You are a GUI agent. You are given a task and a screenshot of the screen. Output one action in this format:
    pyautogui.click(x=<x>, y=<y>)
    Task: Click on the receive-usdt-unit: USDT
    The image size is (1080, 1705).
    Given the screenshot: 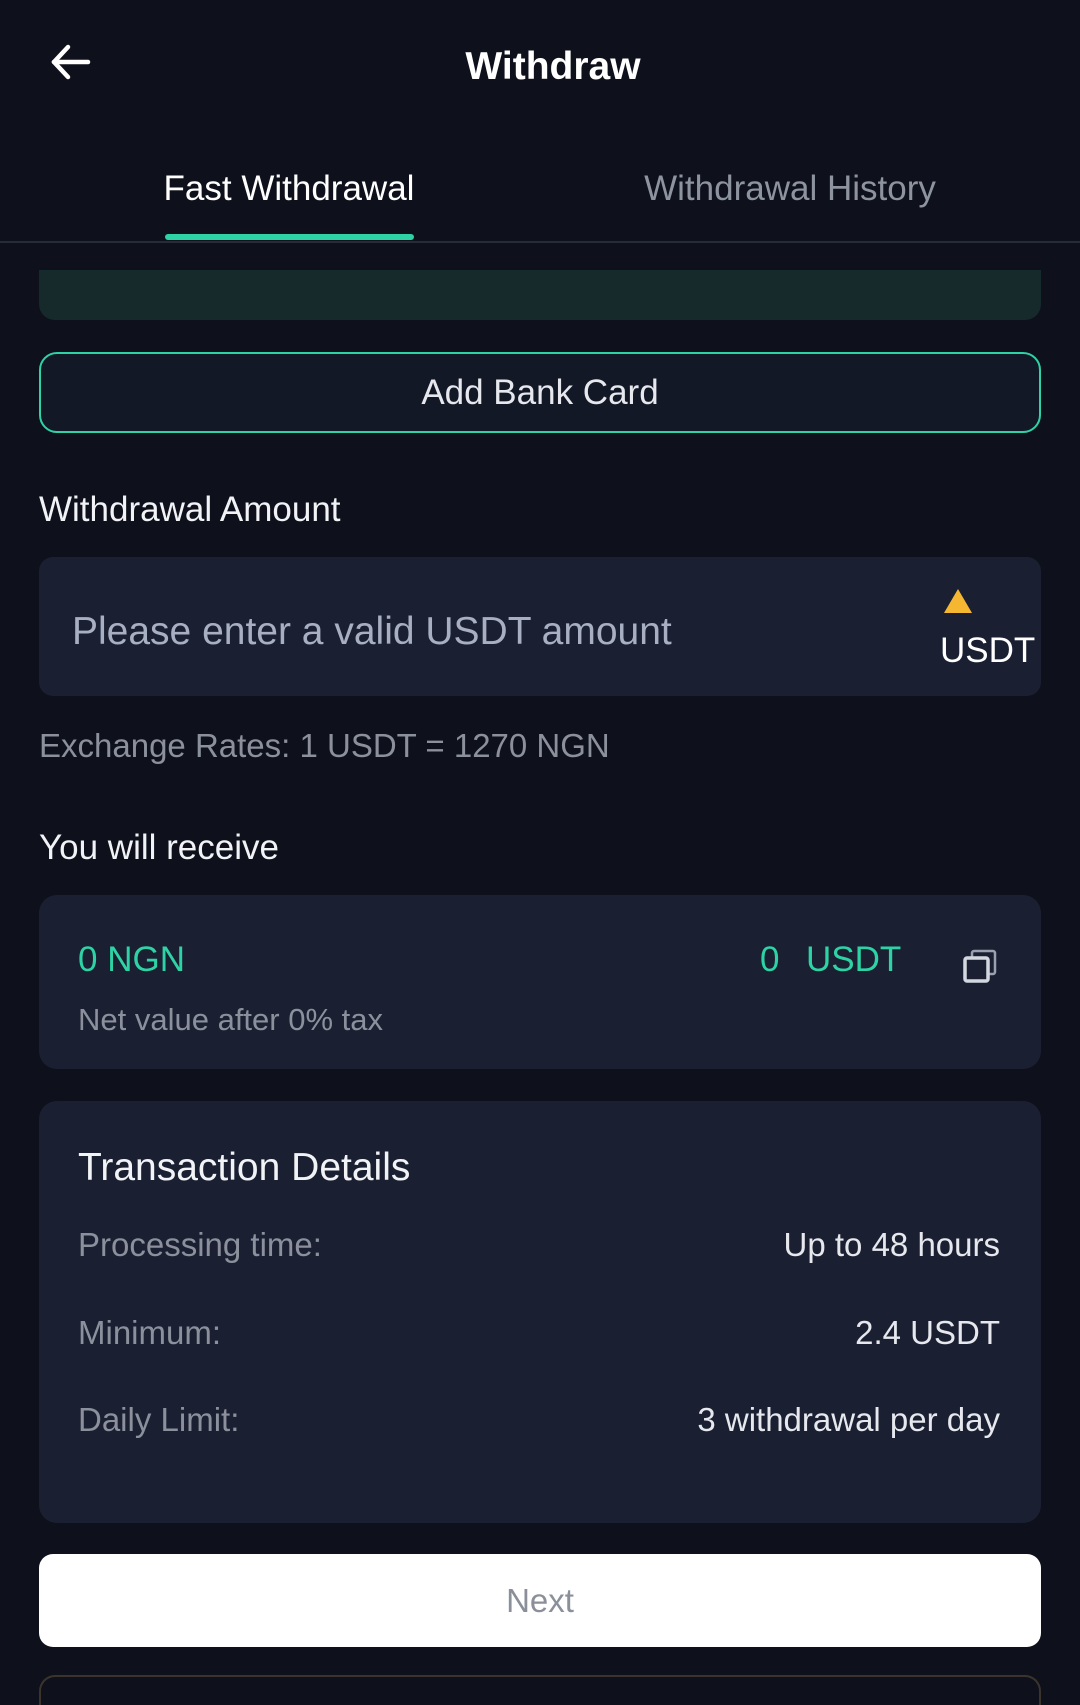 What is the action you would take?
    pyautogui.click(x=854, y=959)
    